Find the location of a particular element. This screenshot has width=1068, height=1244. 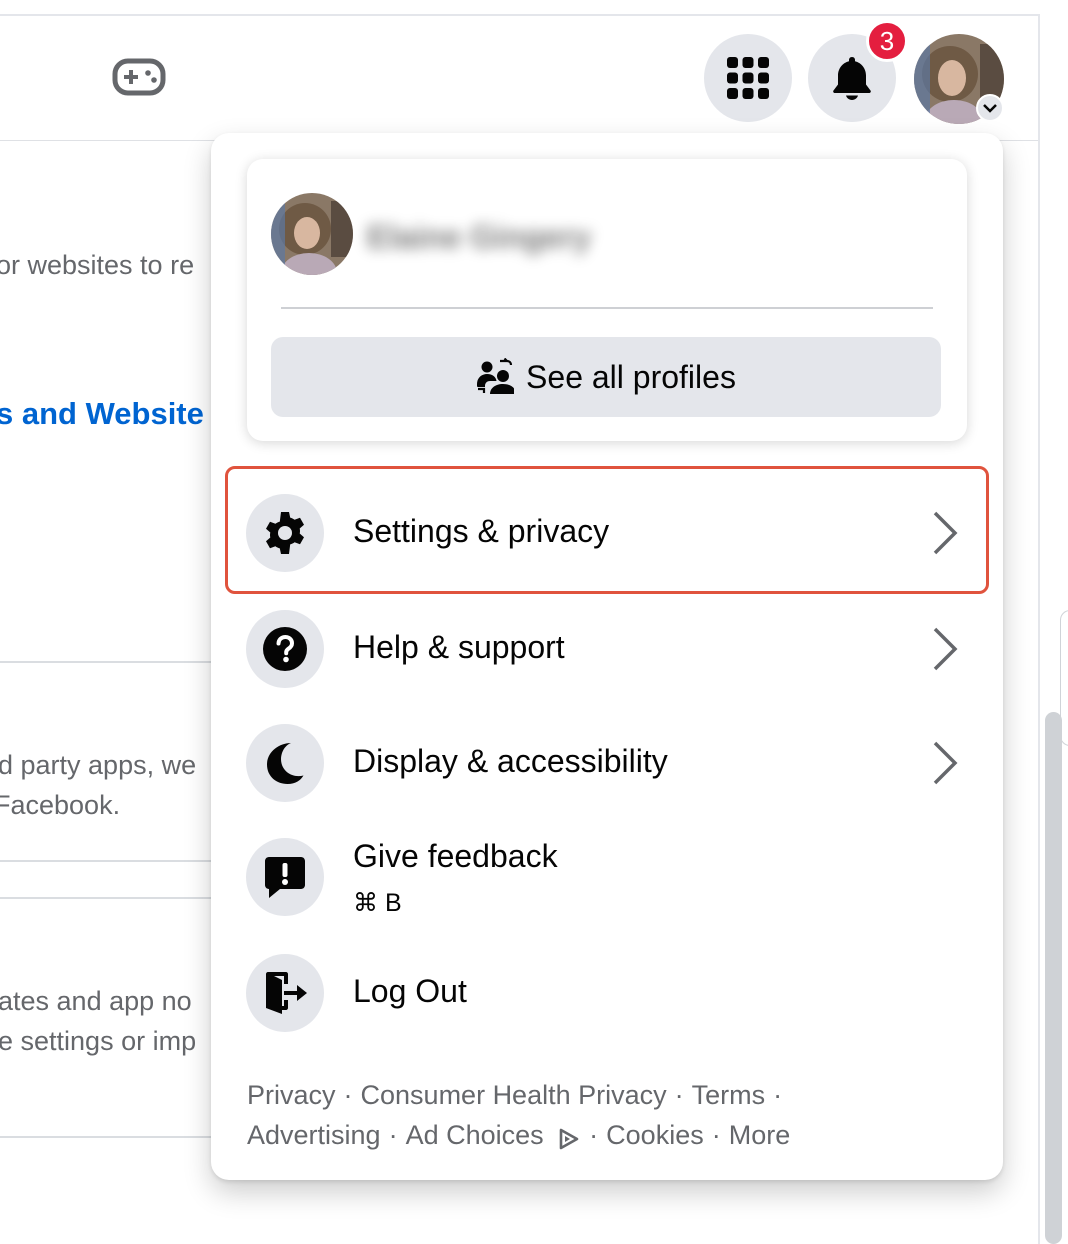

settings-icon-circle is located at coordinates (285, 533).